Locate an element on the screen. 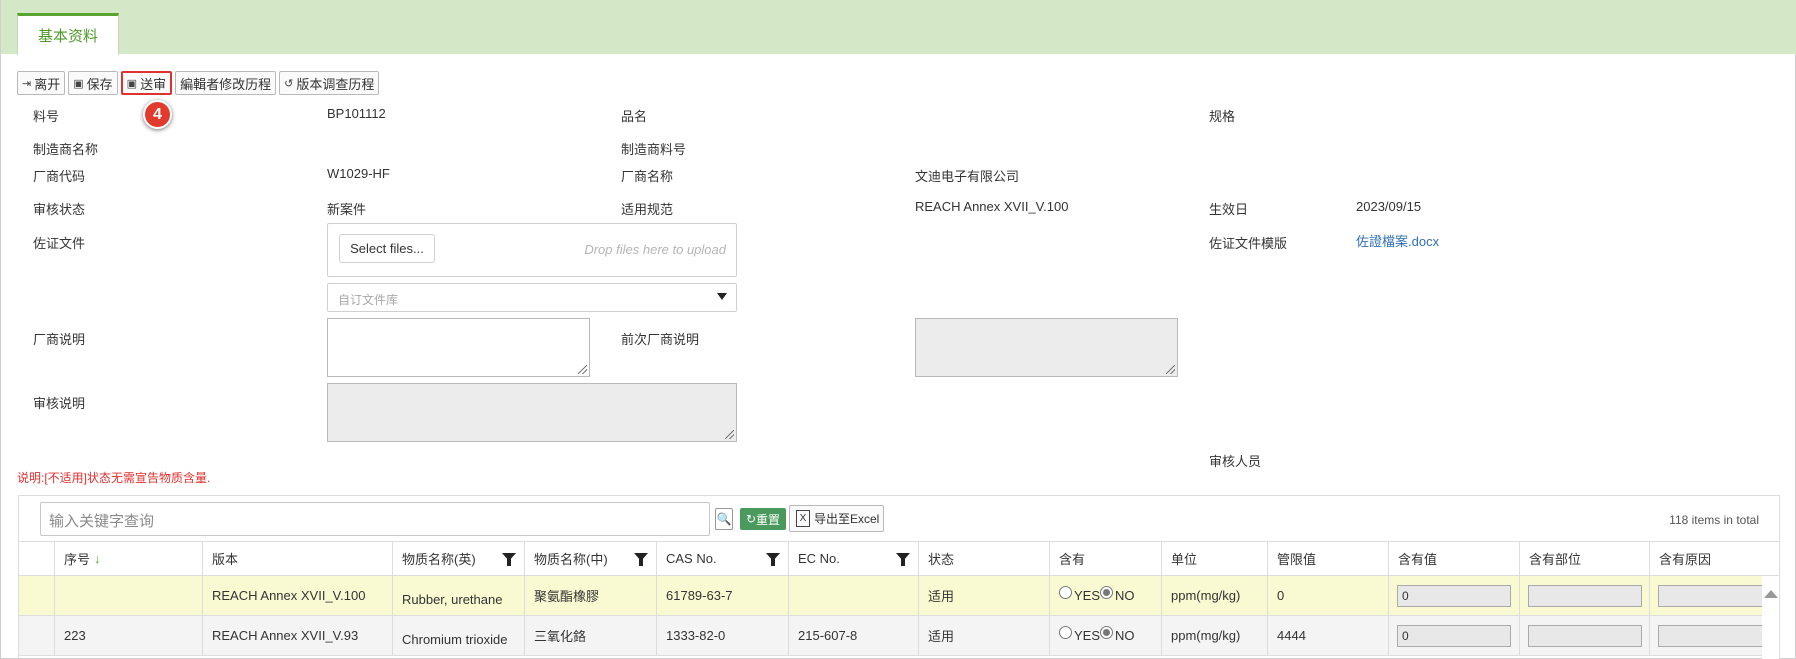 Image resolution: width=1796 pixels, height=659 pixels. tab-basic-info: 基本资料 is located at coordinates (68, 34).